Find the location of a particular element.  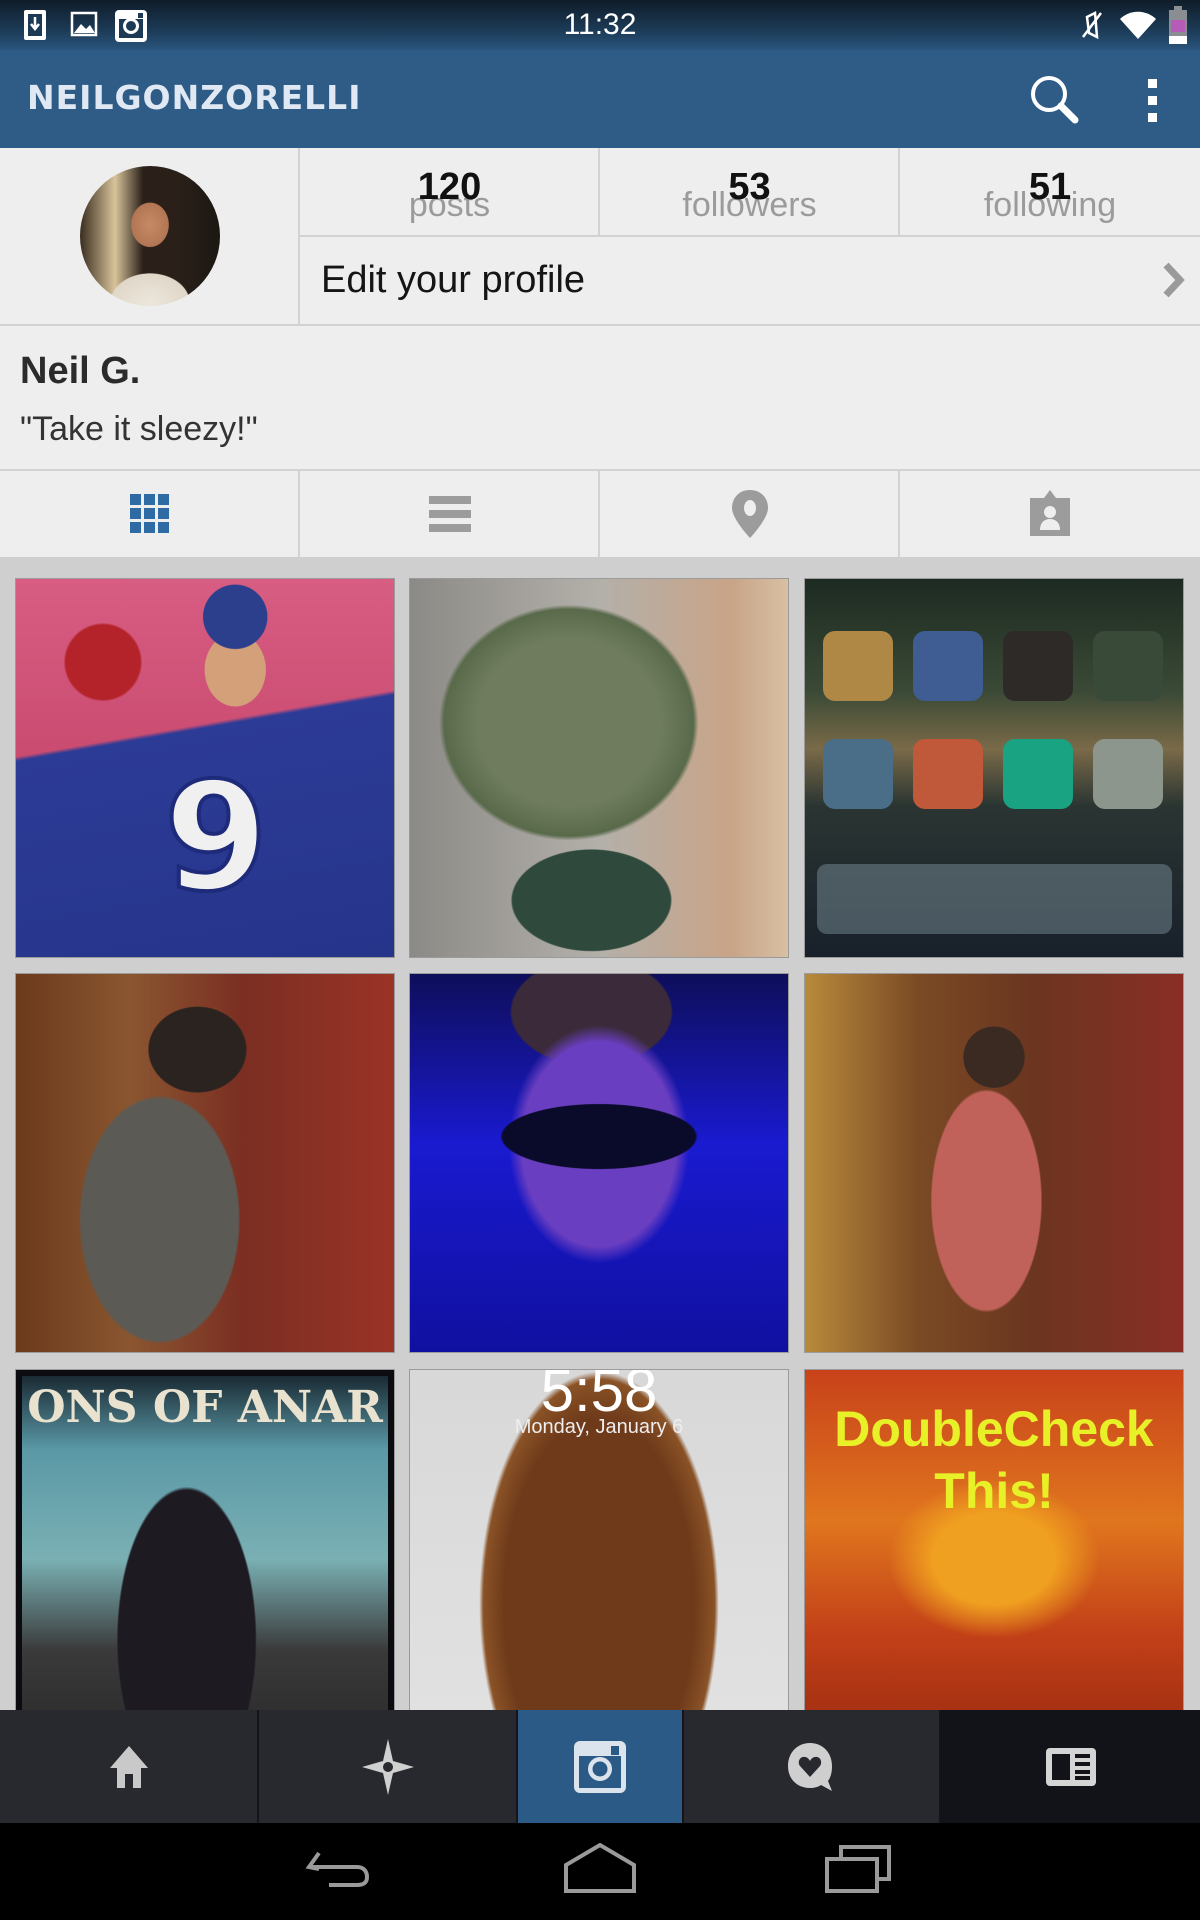

tagged-photos-icon is located at coordinates (1050, 513).